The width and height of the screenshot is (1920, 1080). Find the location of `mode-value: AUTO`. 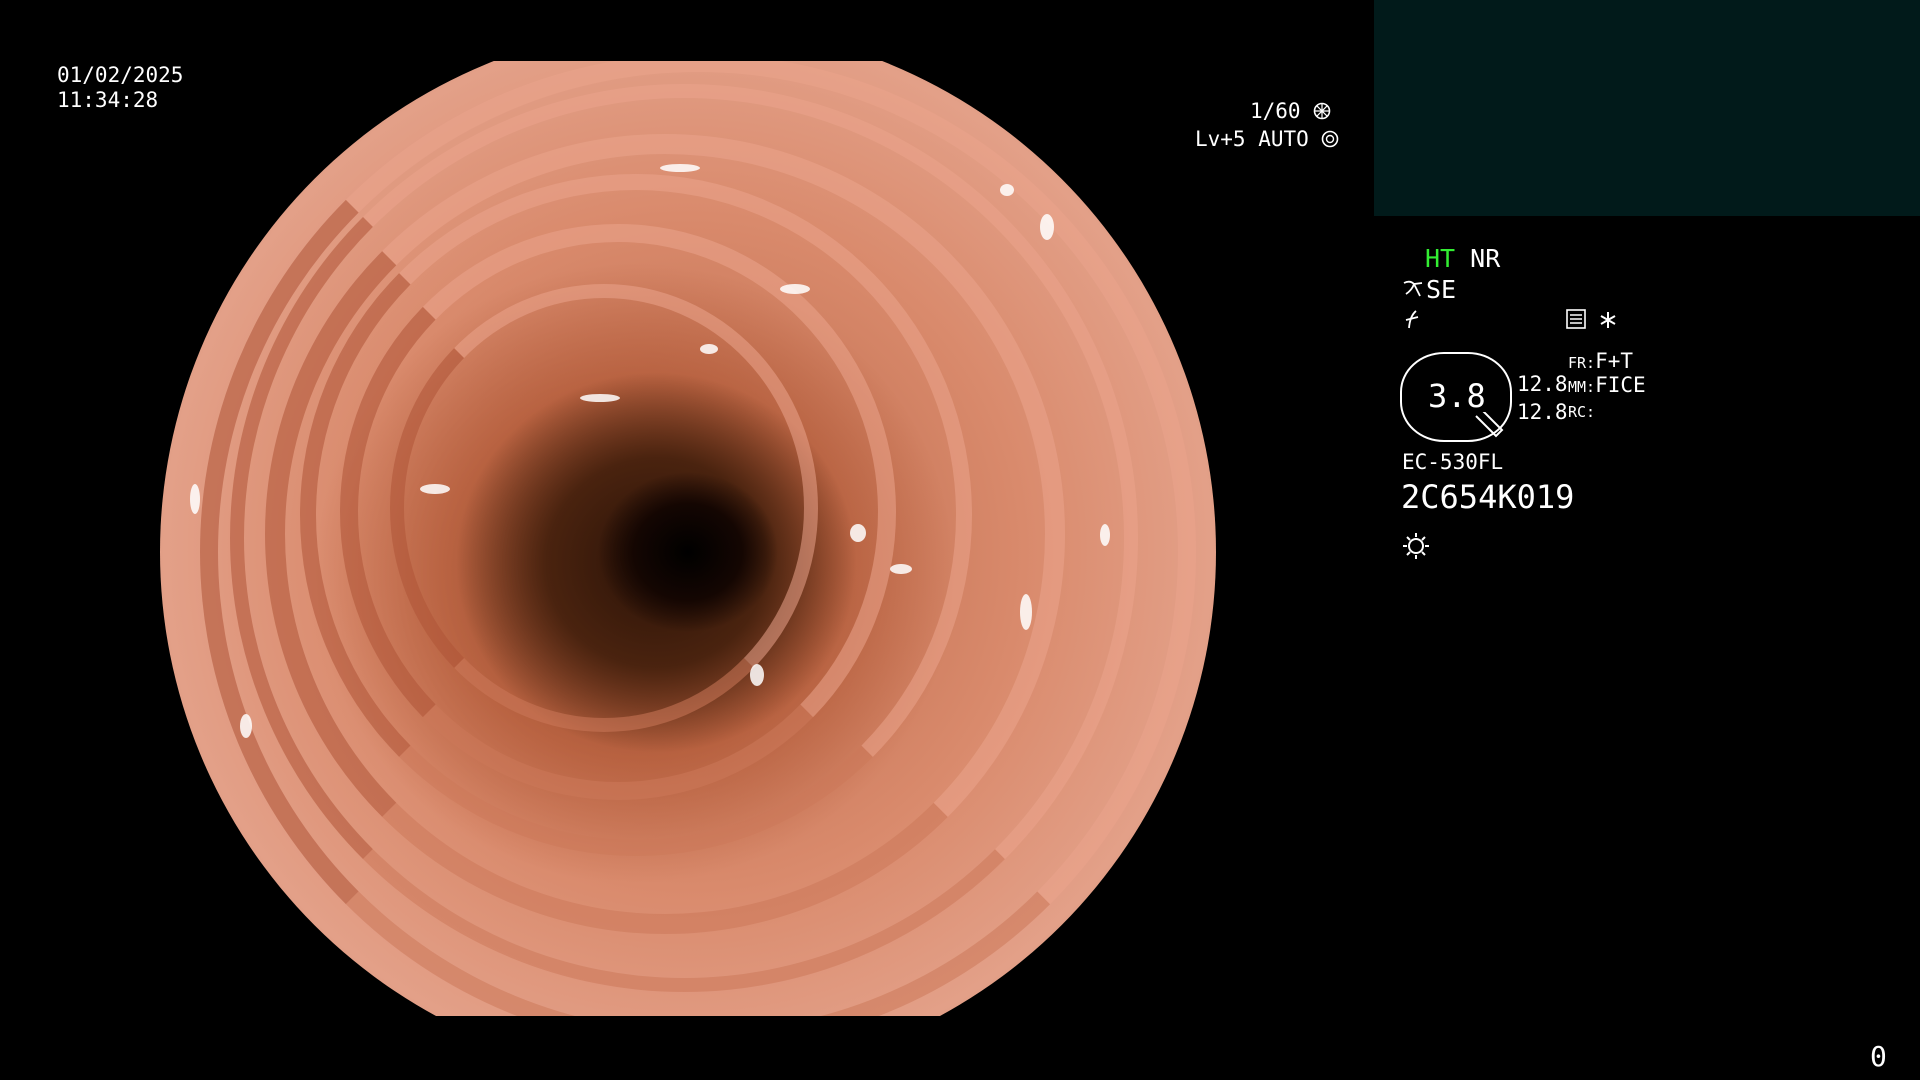

mode-value: AUTO is located at coordinates (1283, 139).